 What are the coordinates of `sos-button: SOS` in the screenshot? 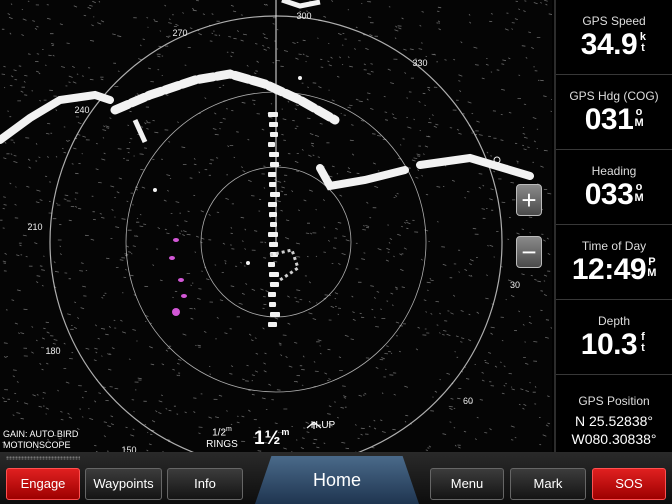 It's located at (629, 484).